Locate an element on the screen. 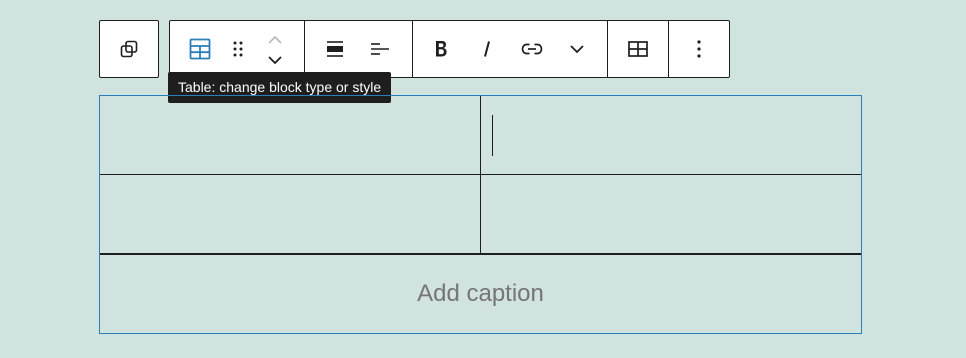 Image resolution: width=966 pixels, height=358 pixels. block-type-button is located at coordinates (200, 49).